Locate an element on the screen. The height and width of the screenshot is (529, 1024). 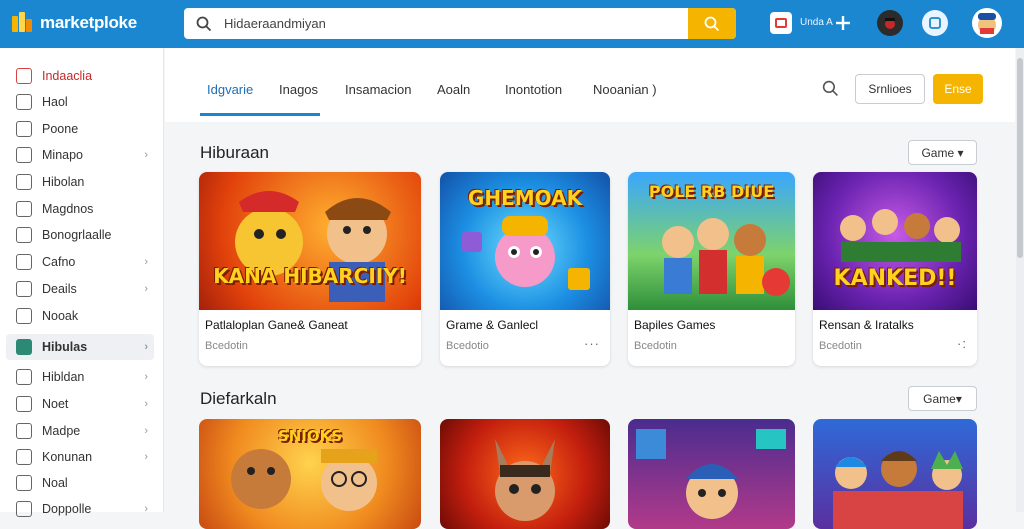
video-icon is located at coordinates (781, 23).